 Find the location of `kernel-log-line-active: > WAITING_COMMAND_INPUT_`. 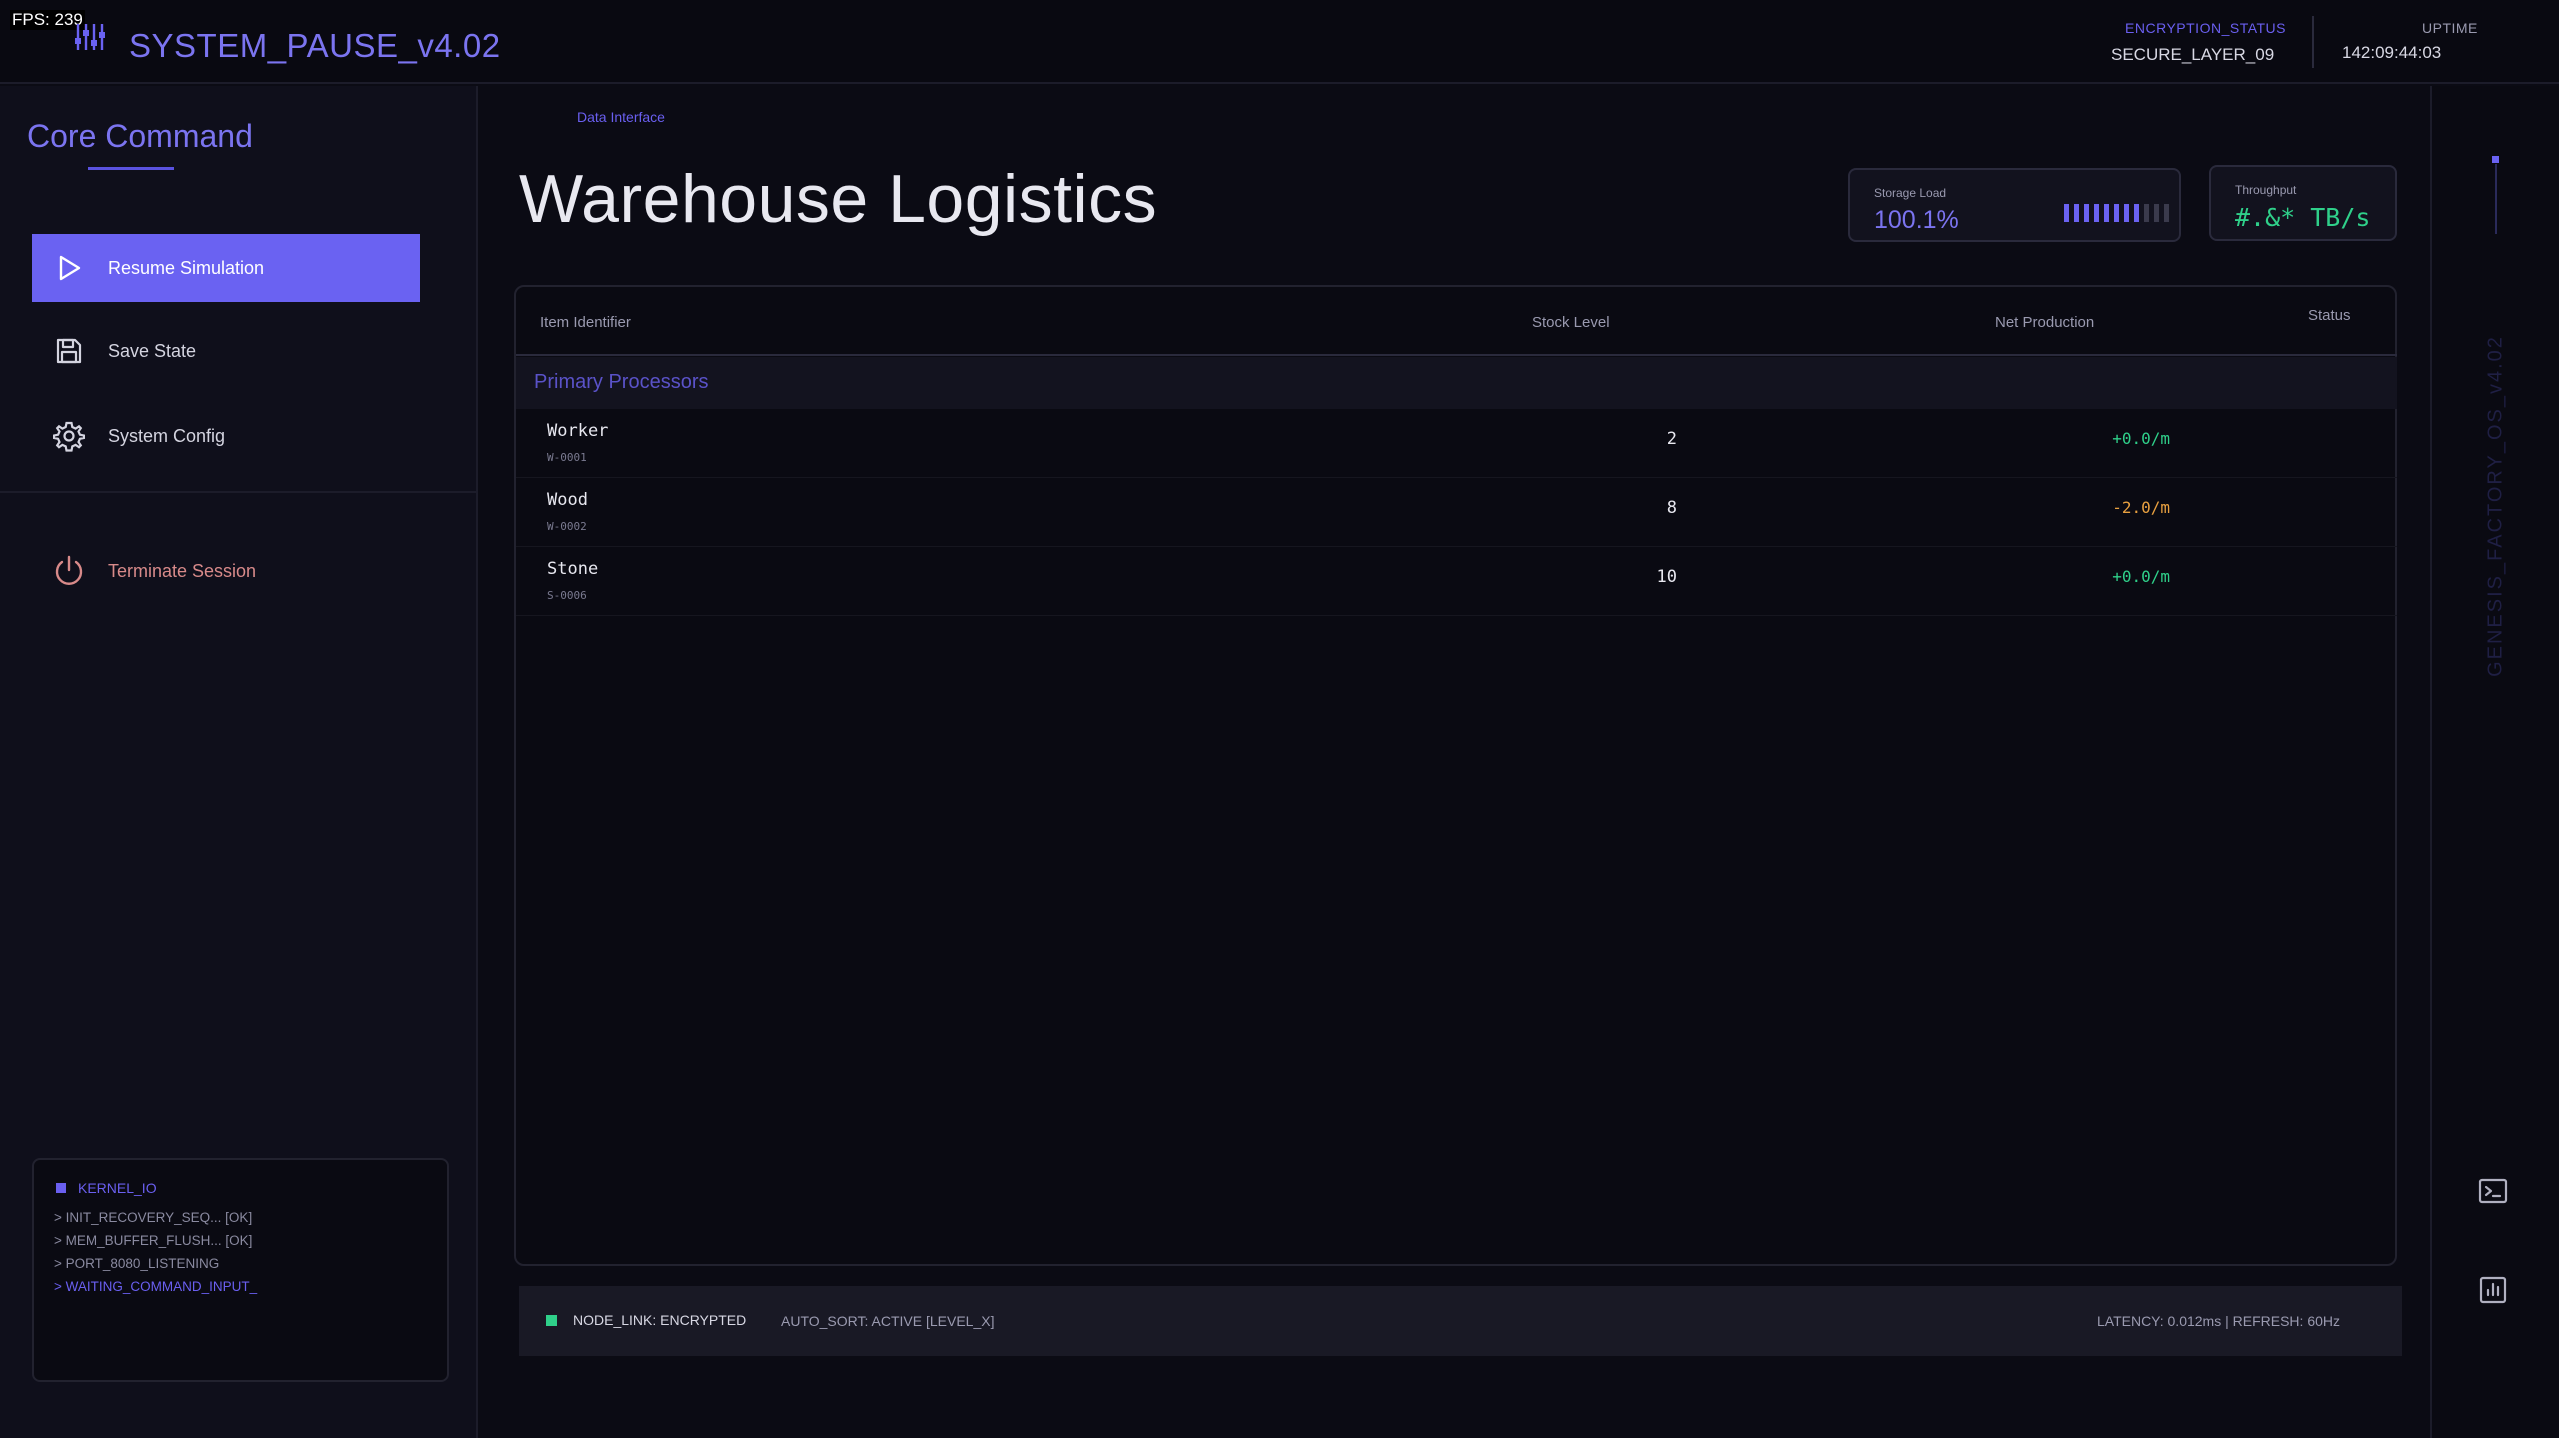

kernel-log-line-active: > WAITING_COMMAND_INPUT_ is located at coordinates (156, 1286).